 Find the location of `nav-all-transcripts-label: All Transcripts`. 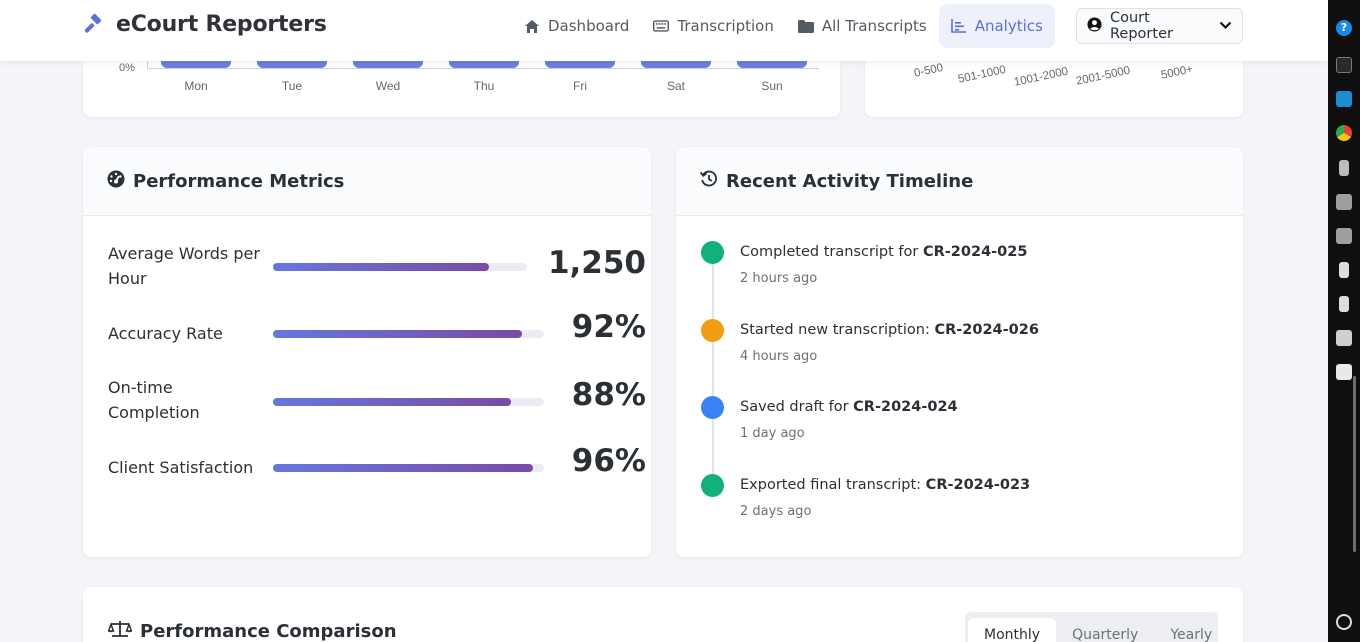

nav-all-transcripts-label: All Transcripts is located at coordinates (874, 26).